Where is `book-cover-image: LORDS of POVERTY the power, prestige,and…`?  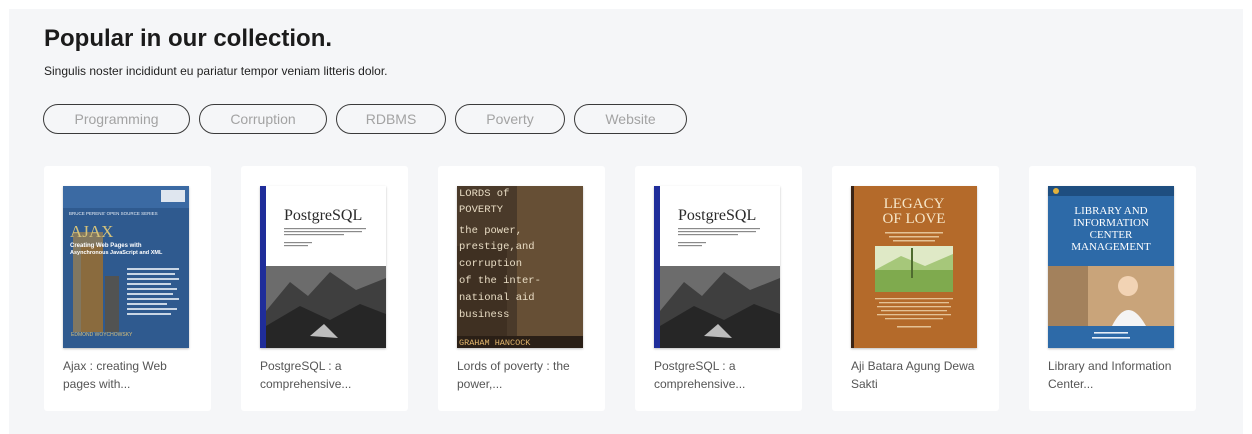
book-cover-image: LORDS of POVERTY the power, prestige,and… is located at coordinates (520, 267).